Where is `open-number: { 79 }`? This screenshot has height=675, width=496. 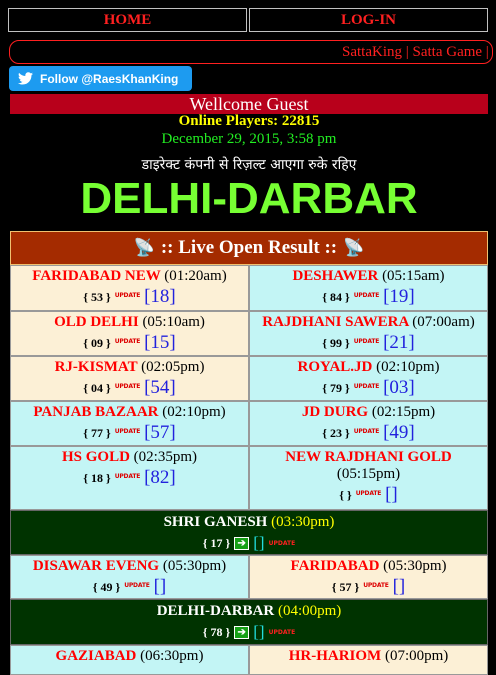
open-number: { 79 } is located at coordinates (336, 387).